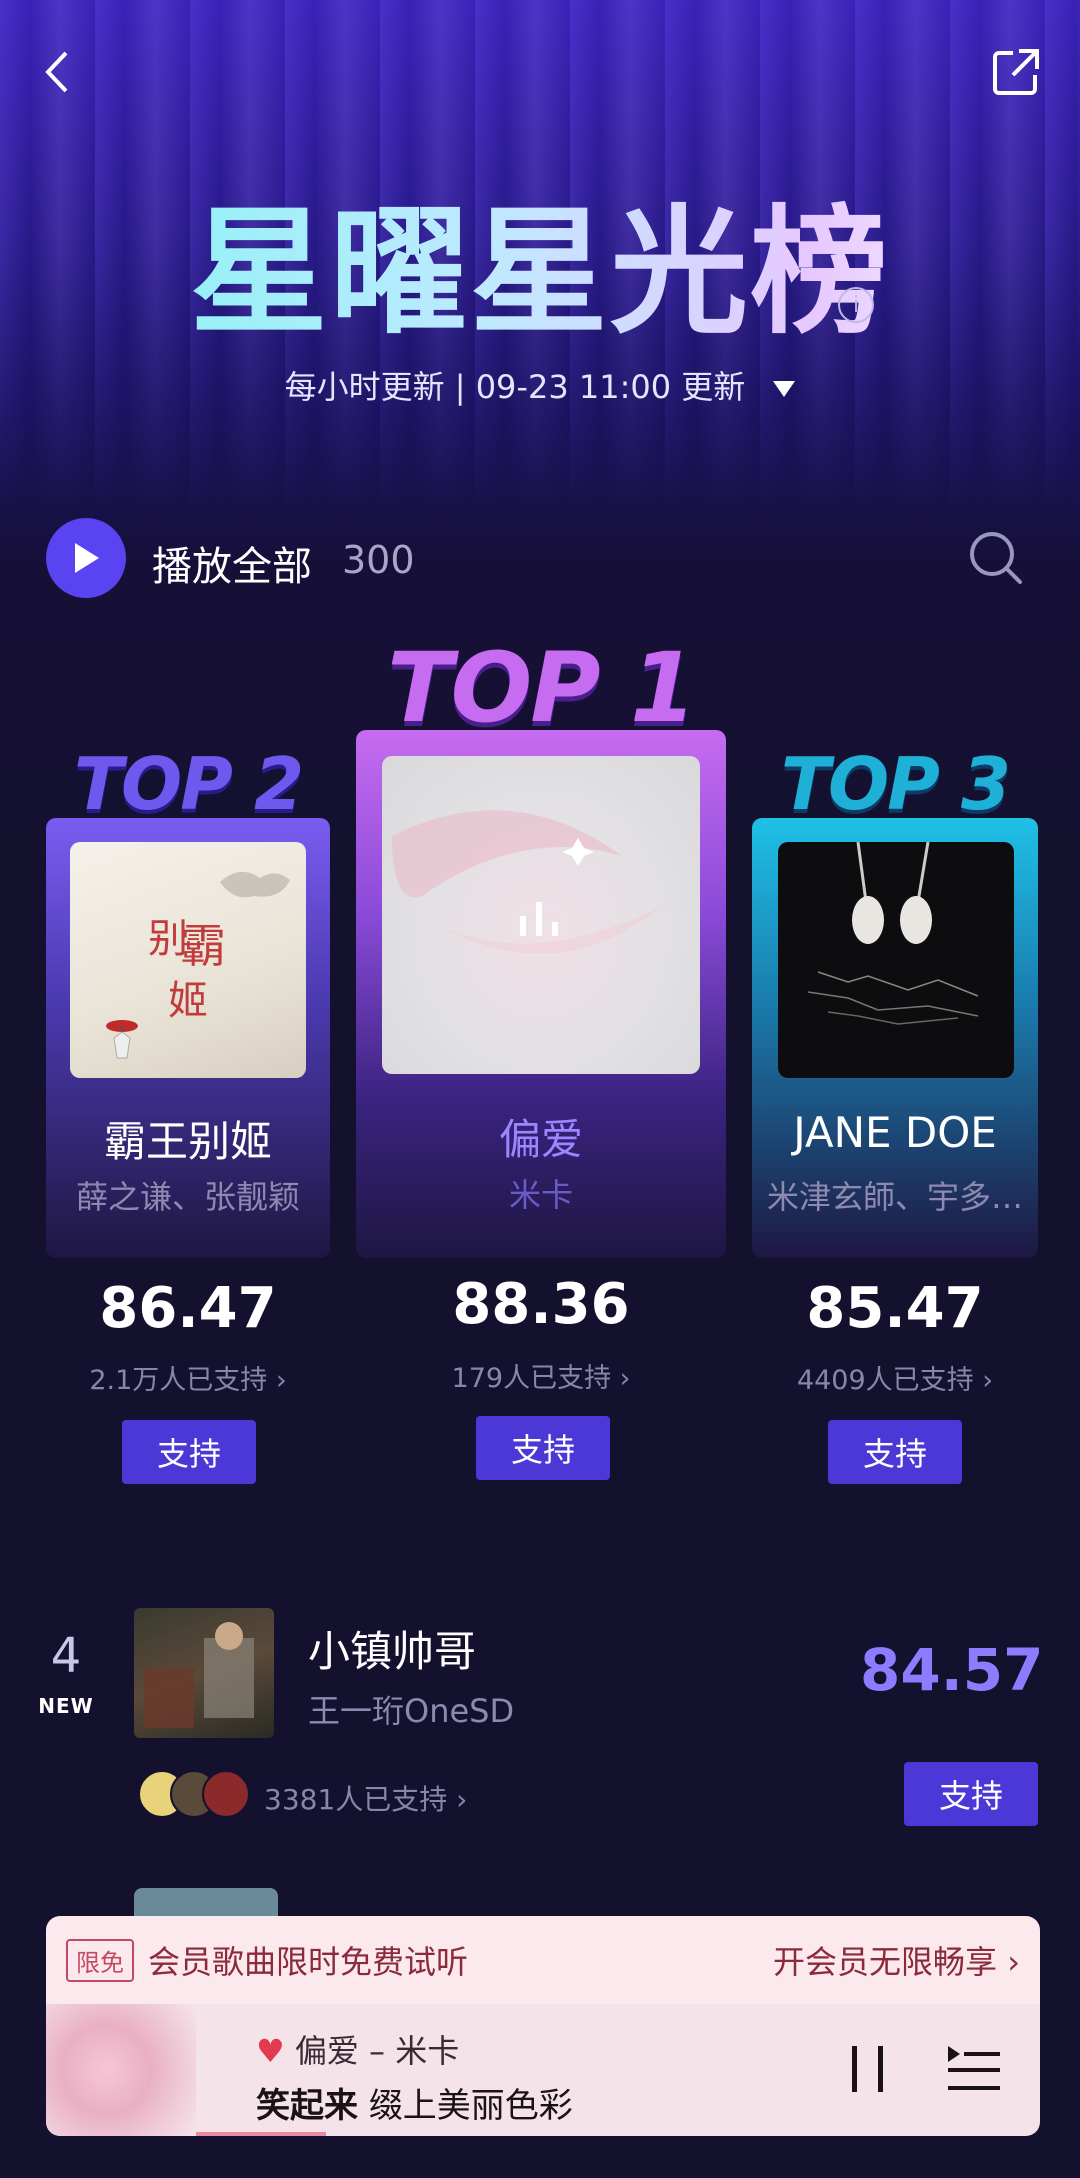 The image size is (1080, 2178). Describe the element at coordinates (187, 1141) in the screenshot. I see `top2-song: 霸王别姬` at that location.